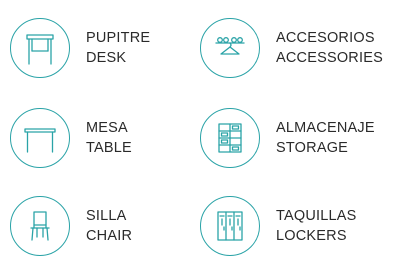 The image size is (394, 256). What do you see at coordinates (325, 38) in the screenshot?
I see `category-label-es: ACCESORIOS` at bounding box center [325, 38].